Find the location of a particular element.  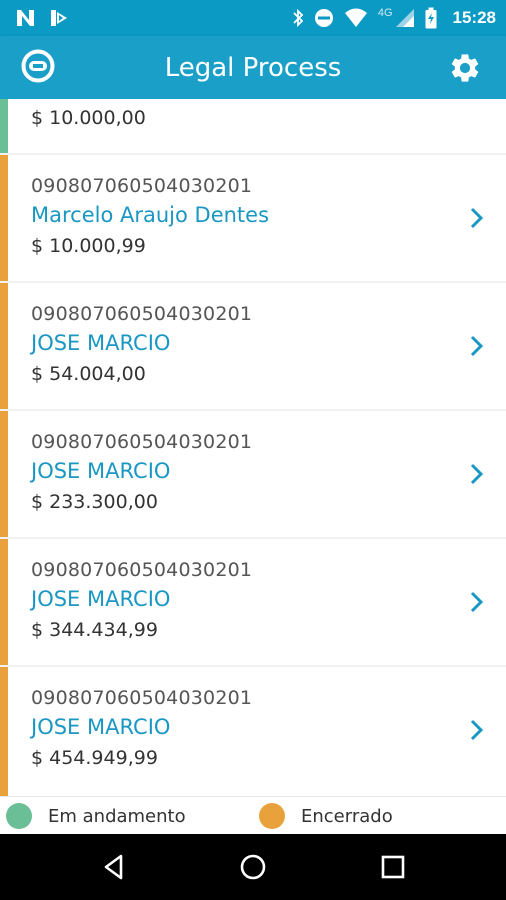

process-amount: $ 54.004,00 is located at coordinates (88, 374).